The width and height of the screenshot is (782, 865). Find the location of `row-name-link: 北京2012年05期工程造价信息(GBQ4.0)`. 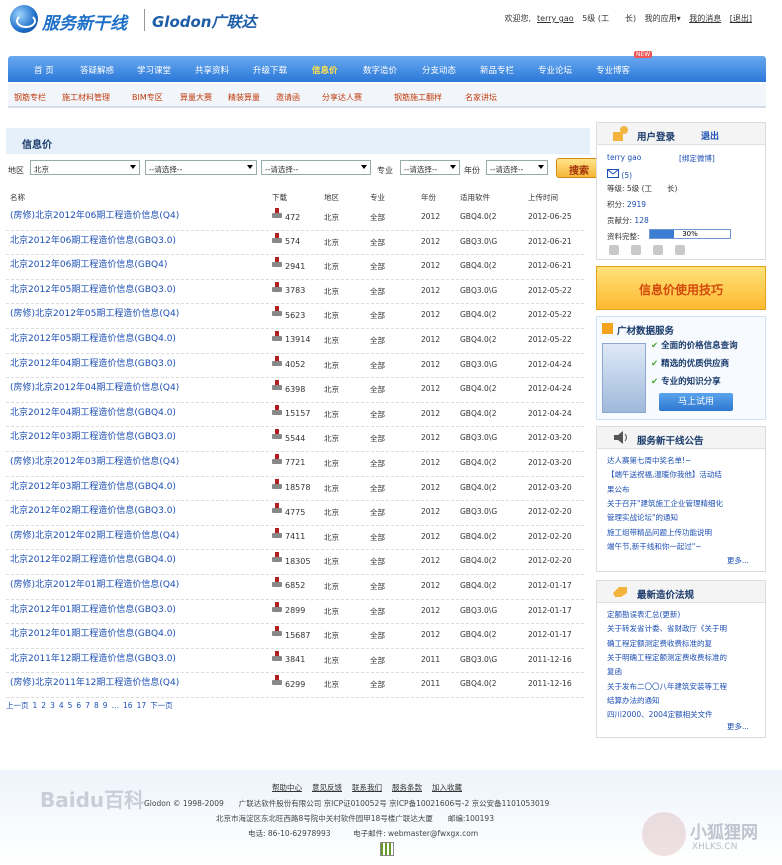

row-name-link: 北京2012年05期工程造价信息(GBQ4.0) is located at coordinates (93, 337).